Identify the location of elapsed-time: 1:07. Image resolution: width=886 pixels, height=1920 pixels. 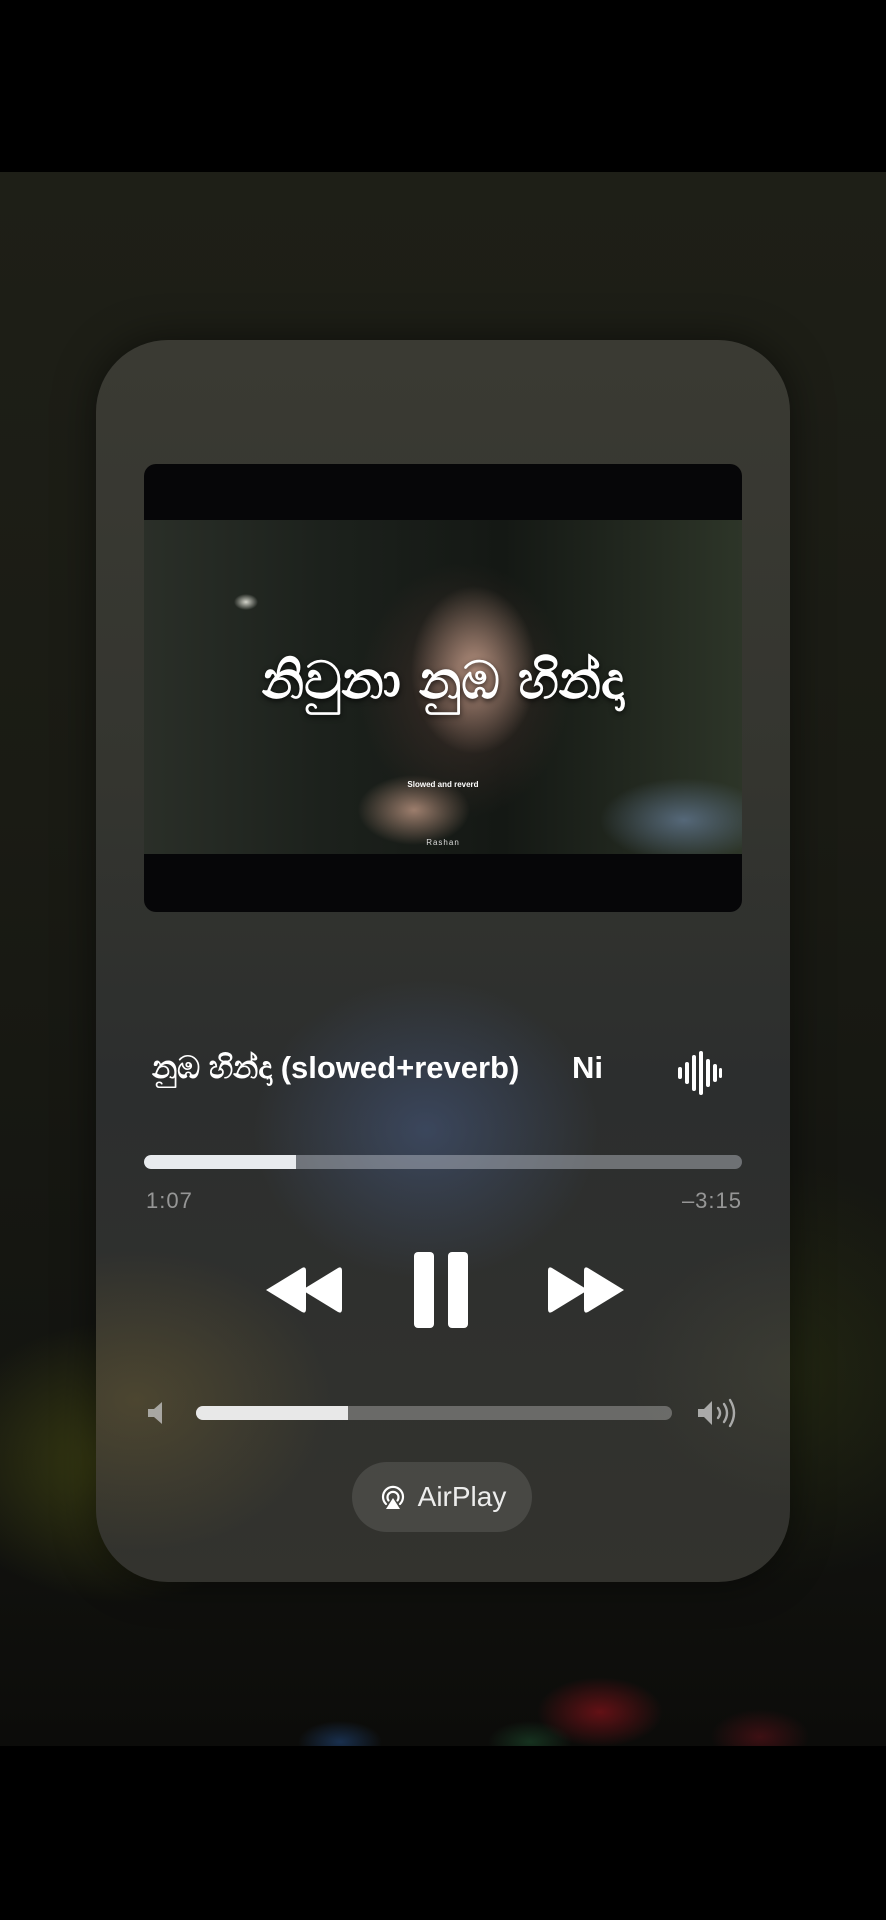
(169, 1200).